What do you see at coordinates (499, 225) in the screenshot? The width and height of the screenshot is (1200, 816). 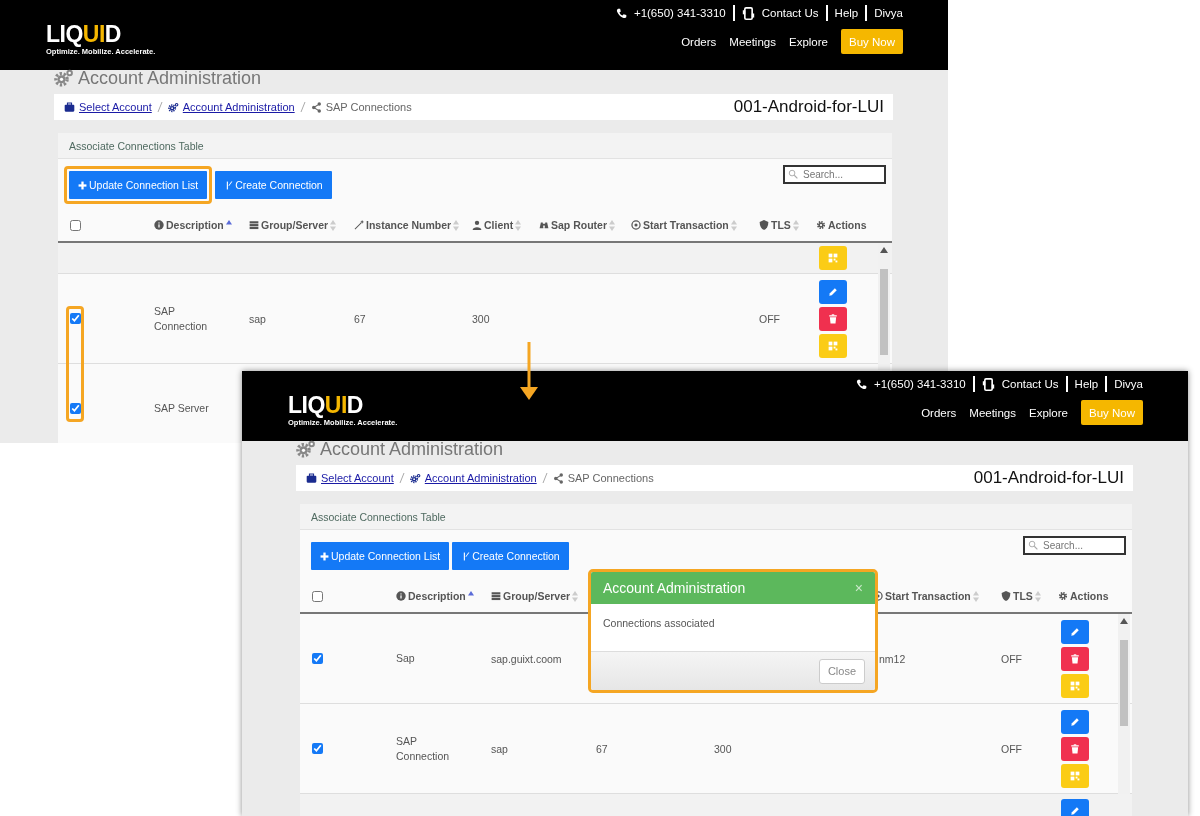 I see `column-header: Client` at bounding box center [499, 225].